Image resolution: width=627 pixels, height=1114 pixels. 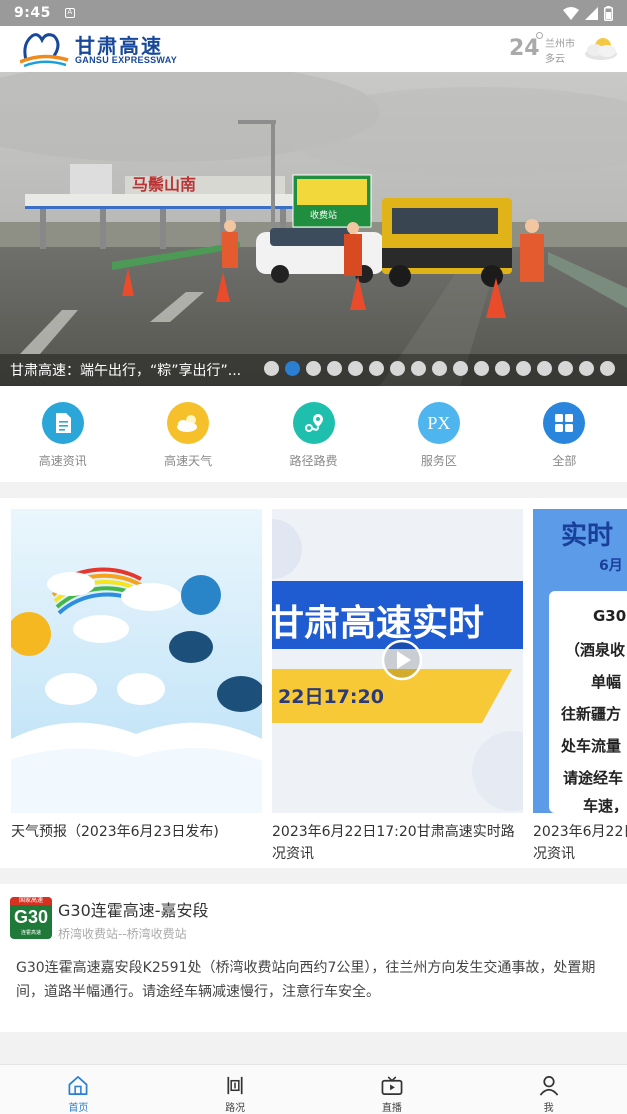 I want to click on card-image-video: 甘肃高速实时 22日17:20, so click(x=397, y=661).